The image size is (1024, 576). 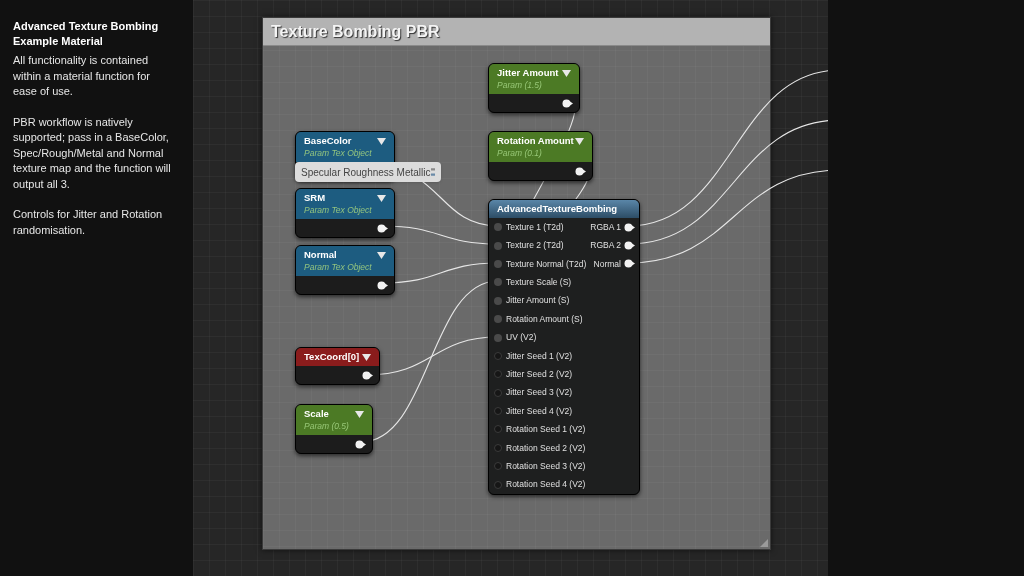 What do you see at coordinates (546, 448) in the screenshot?
I see `input-label: Rotation Seed 2 (V2)` at bounding box center [546, 448].